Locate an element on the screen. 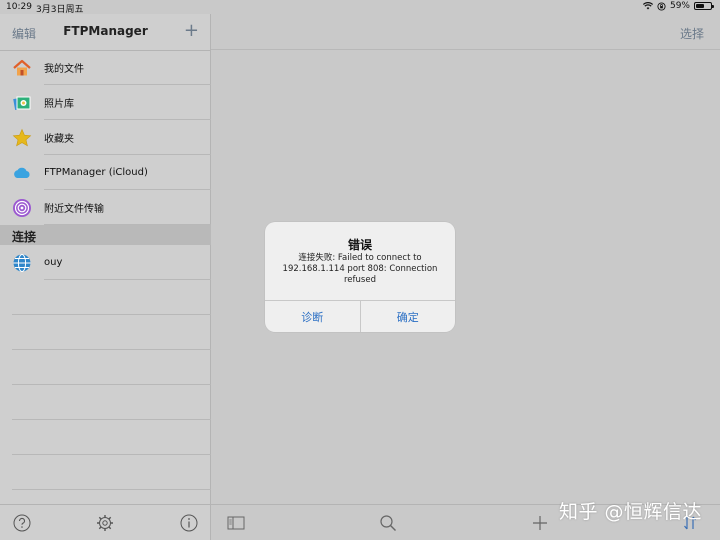 Image resolution: width=720 pixels, height=540 pixels. sidebar-list: 我的文件 照片库 收藏夹 FTPManager (iCloud) 附近文件传输 is located at coordinates (105, 137).